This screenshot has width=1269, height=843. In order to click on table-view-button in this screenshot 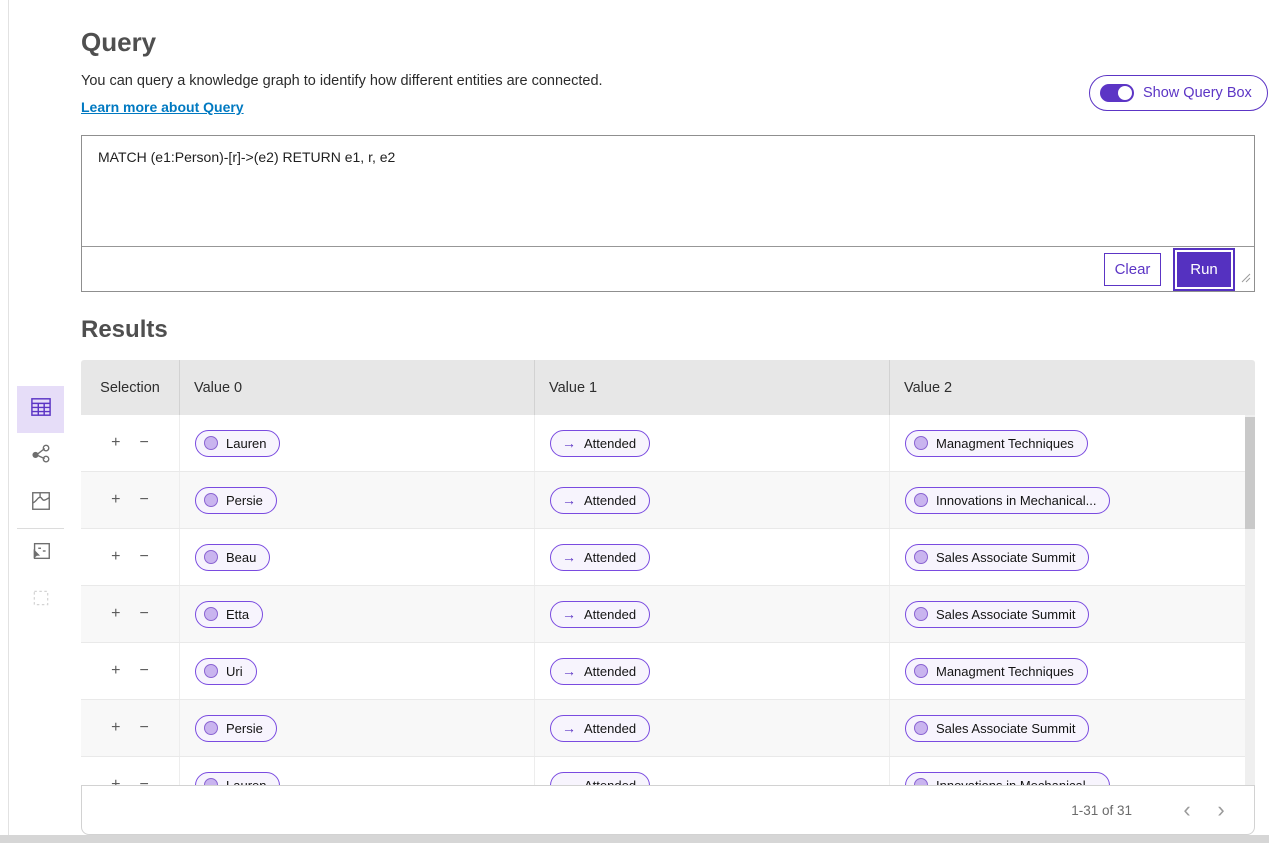, I will do `click(40, 409)`.